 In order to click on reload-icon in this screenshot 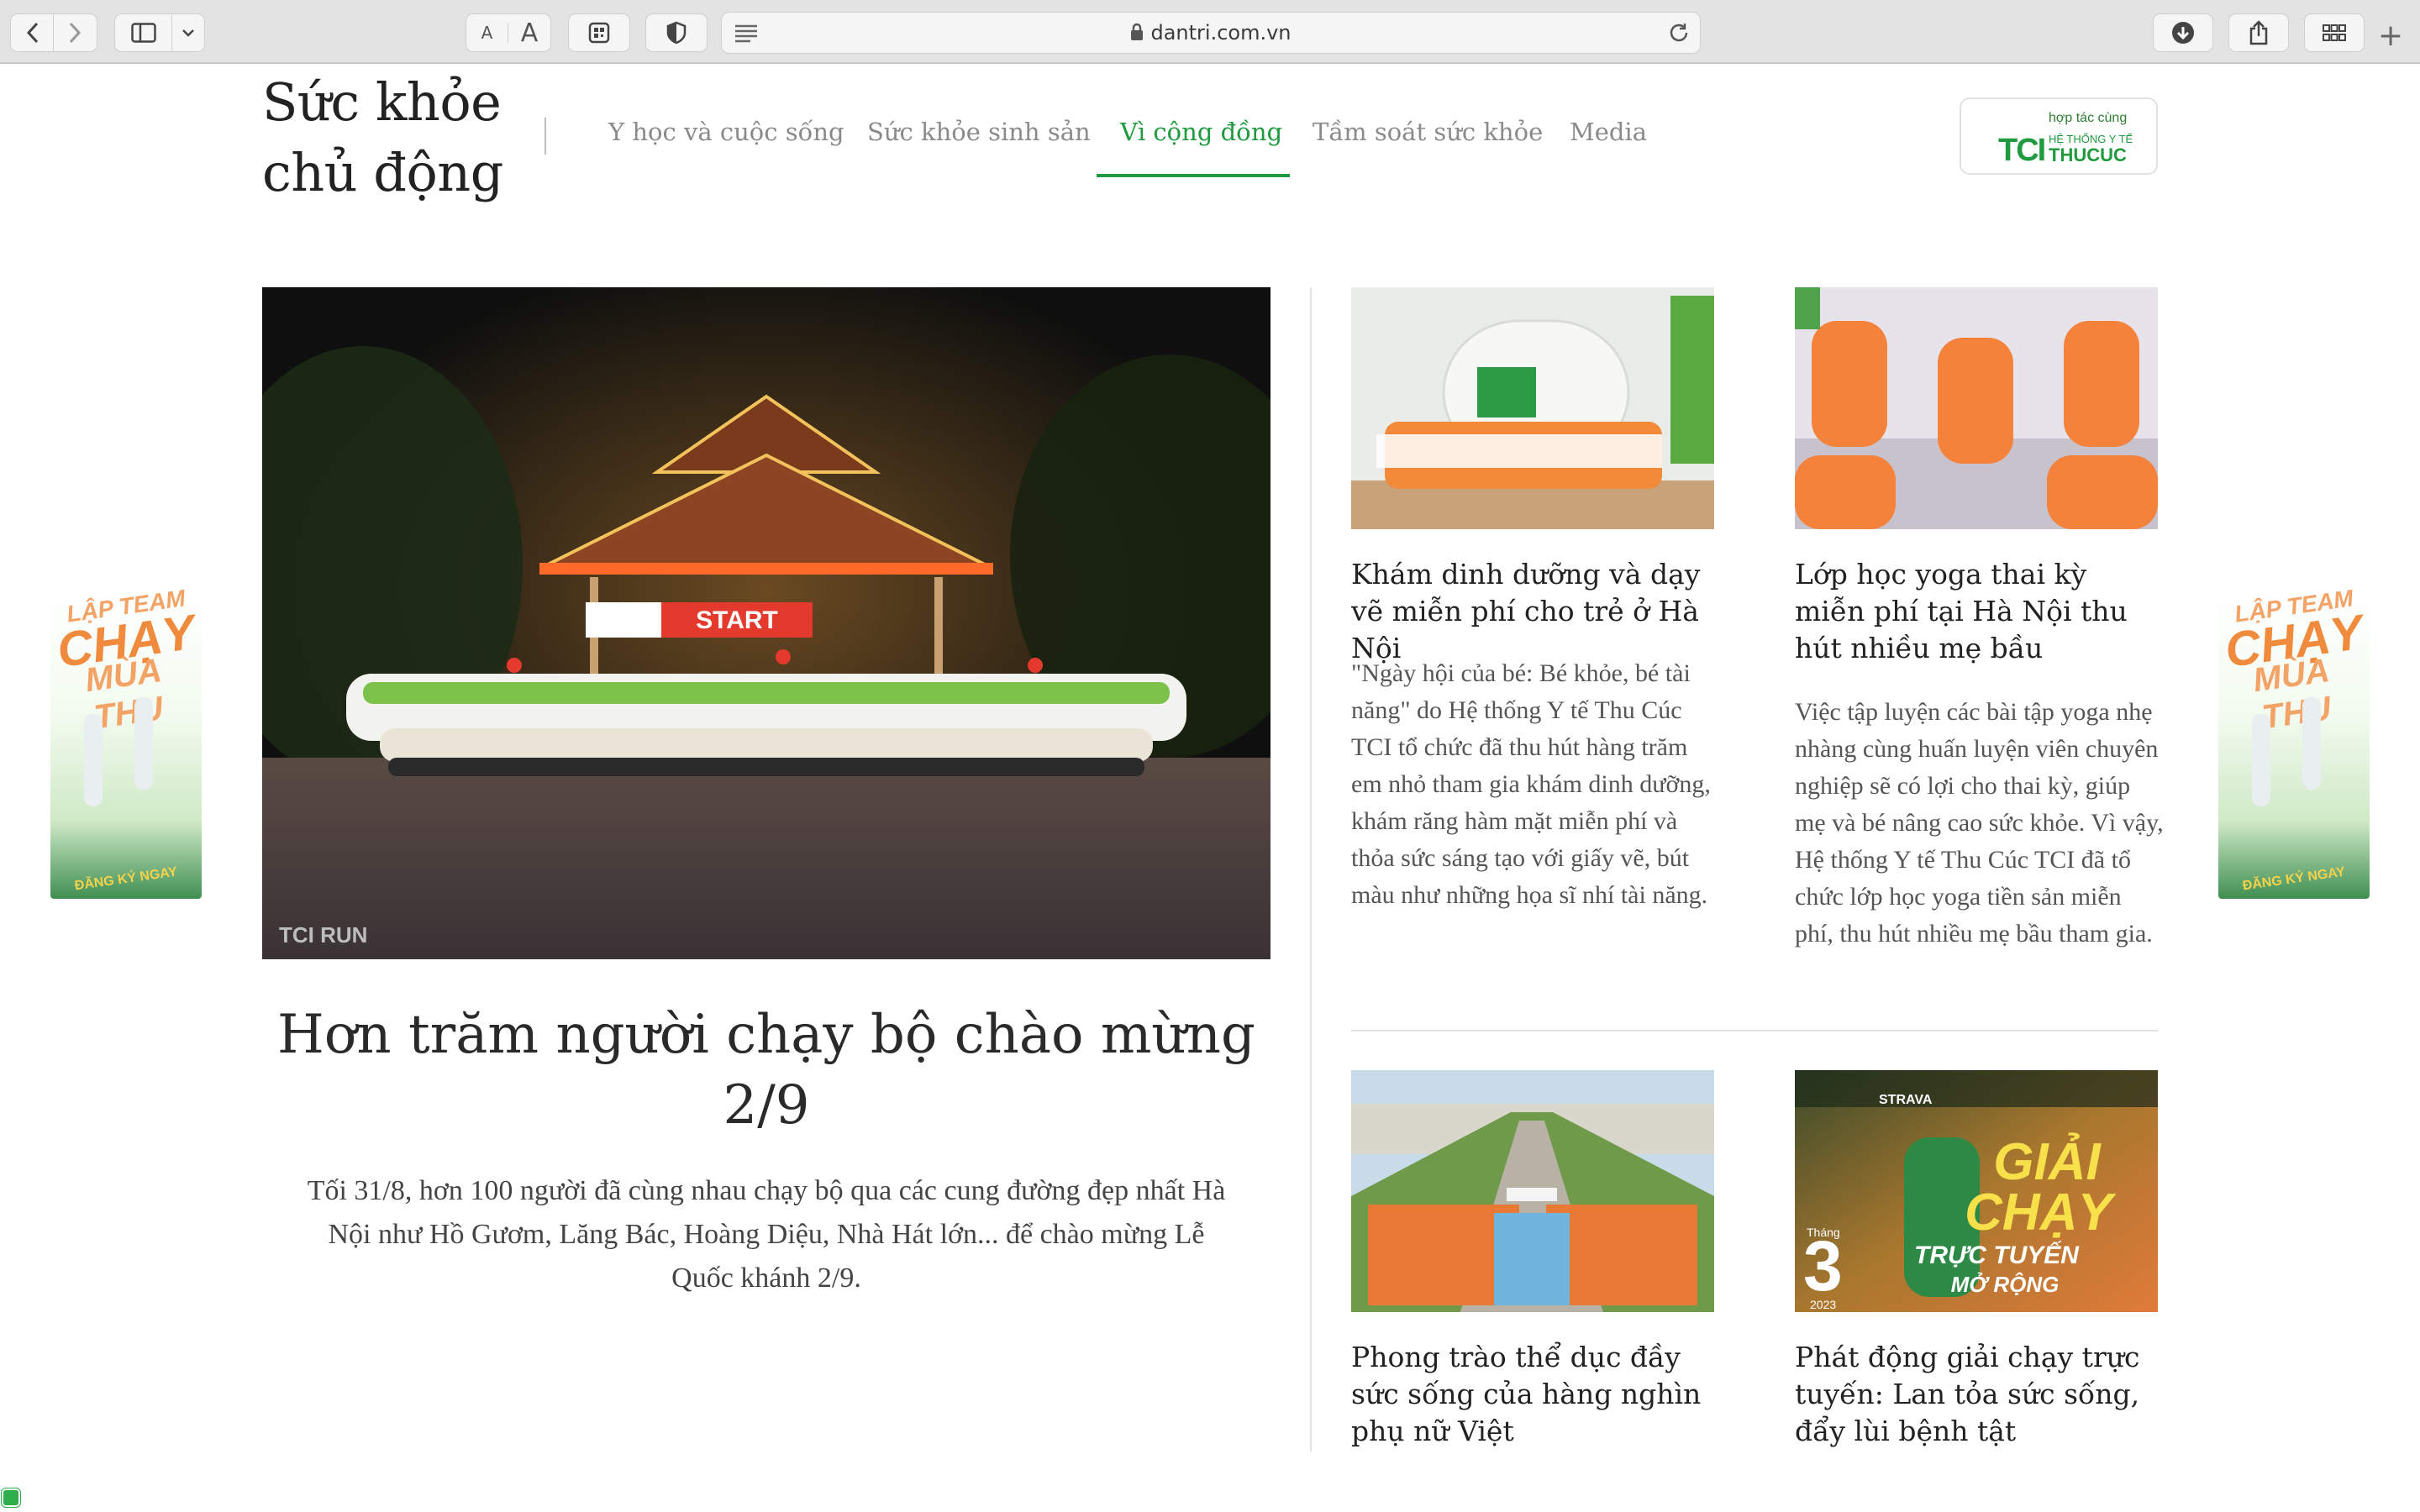, I will do `click(1679, 35)`.